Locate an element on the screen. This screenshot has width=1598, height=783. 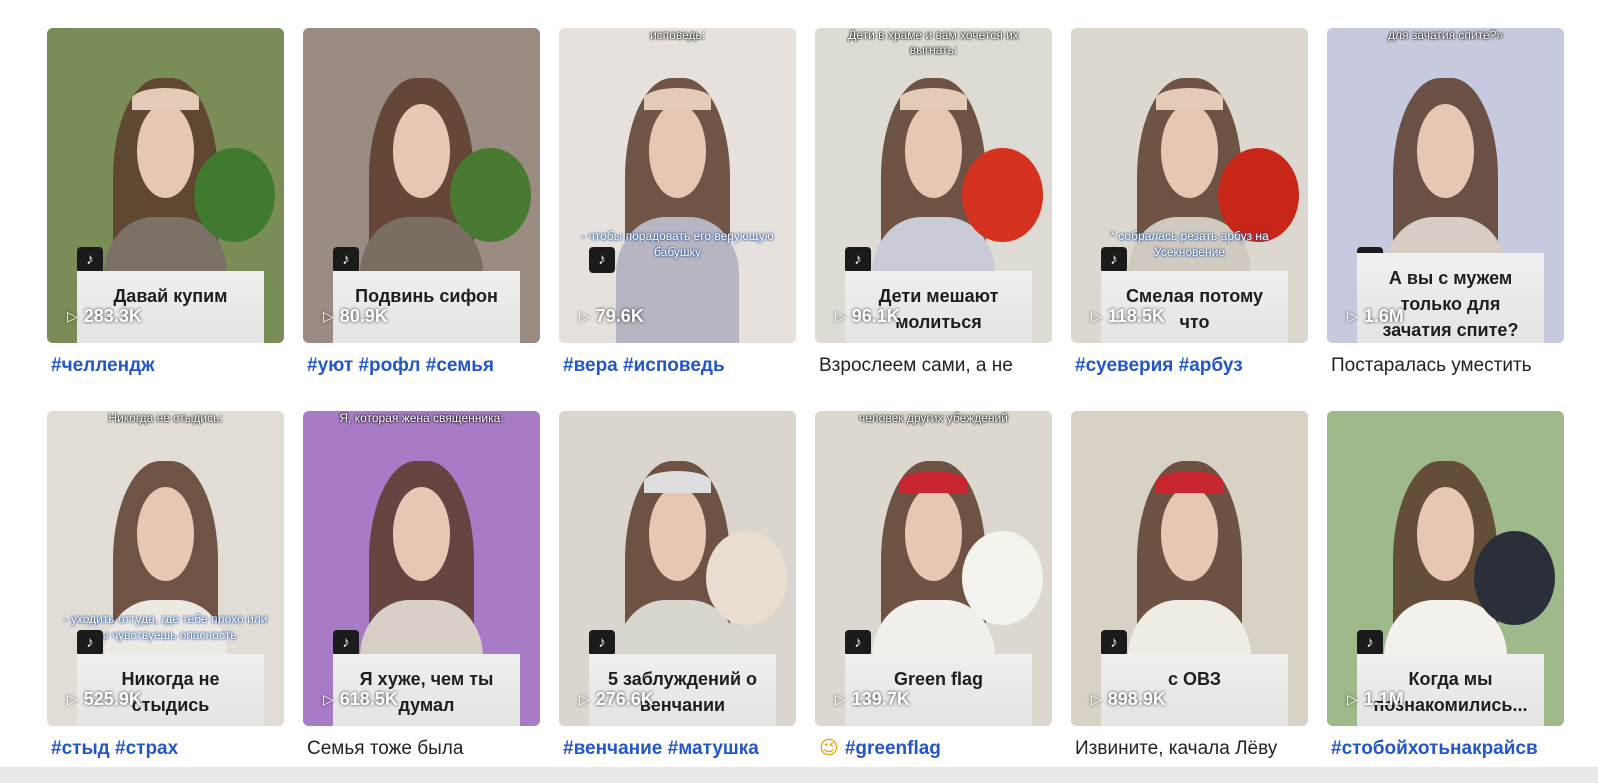
view-count: ▷ 118.5K is located at coordinates (1128, 316).